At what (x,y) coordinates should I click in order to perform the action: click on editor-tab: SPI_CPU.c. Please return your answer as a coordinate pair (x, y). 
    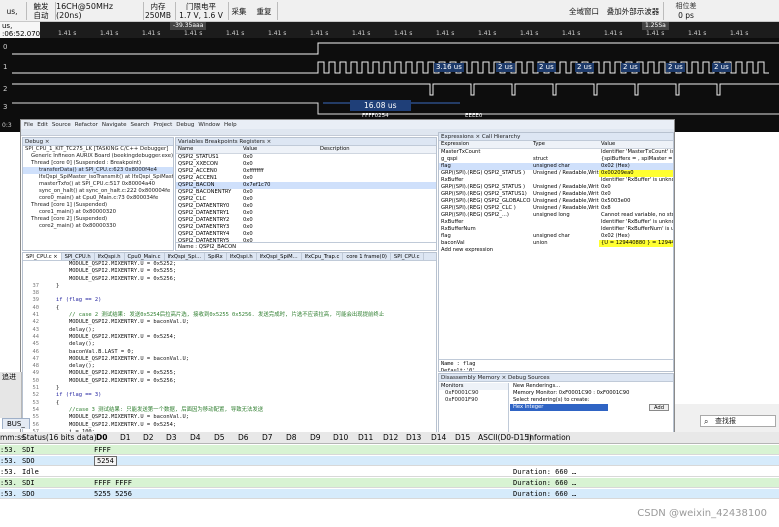
    Looking at the image, I should click on (407, 256).